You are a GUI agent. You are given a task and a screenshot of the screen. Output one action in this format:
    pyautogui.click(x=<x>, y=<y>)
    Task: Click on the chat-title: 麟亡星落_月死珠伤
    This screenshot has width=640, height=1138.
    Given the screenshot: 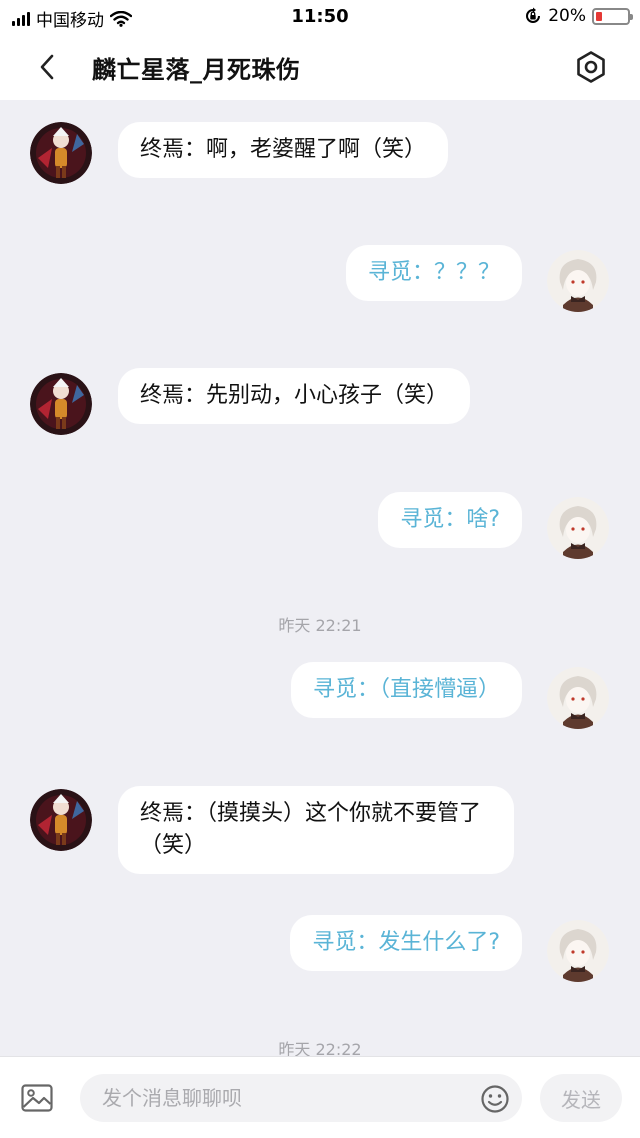 What is the action you would take?
    pyautogui.click(x=196, y=70)
    